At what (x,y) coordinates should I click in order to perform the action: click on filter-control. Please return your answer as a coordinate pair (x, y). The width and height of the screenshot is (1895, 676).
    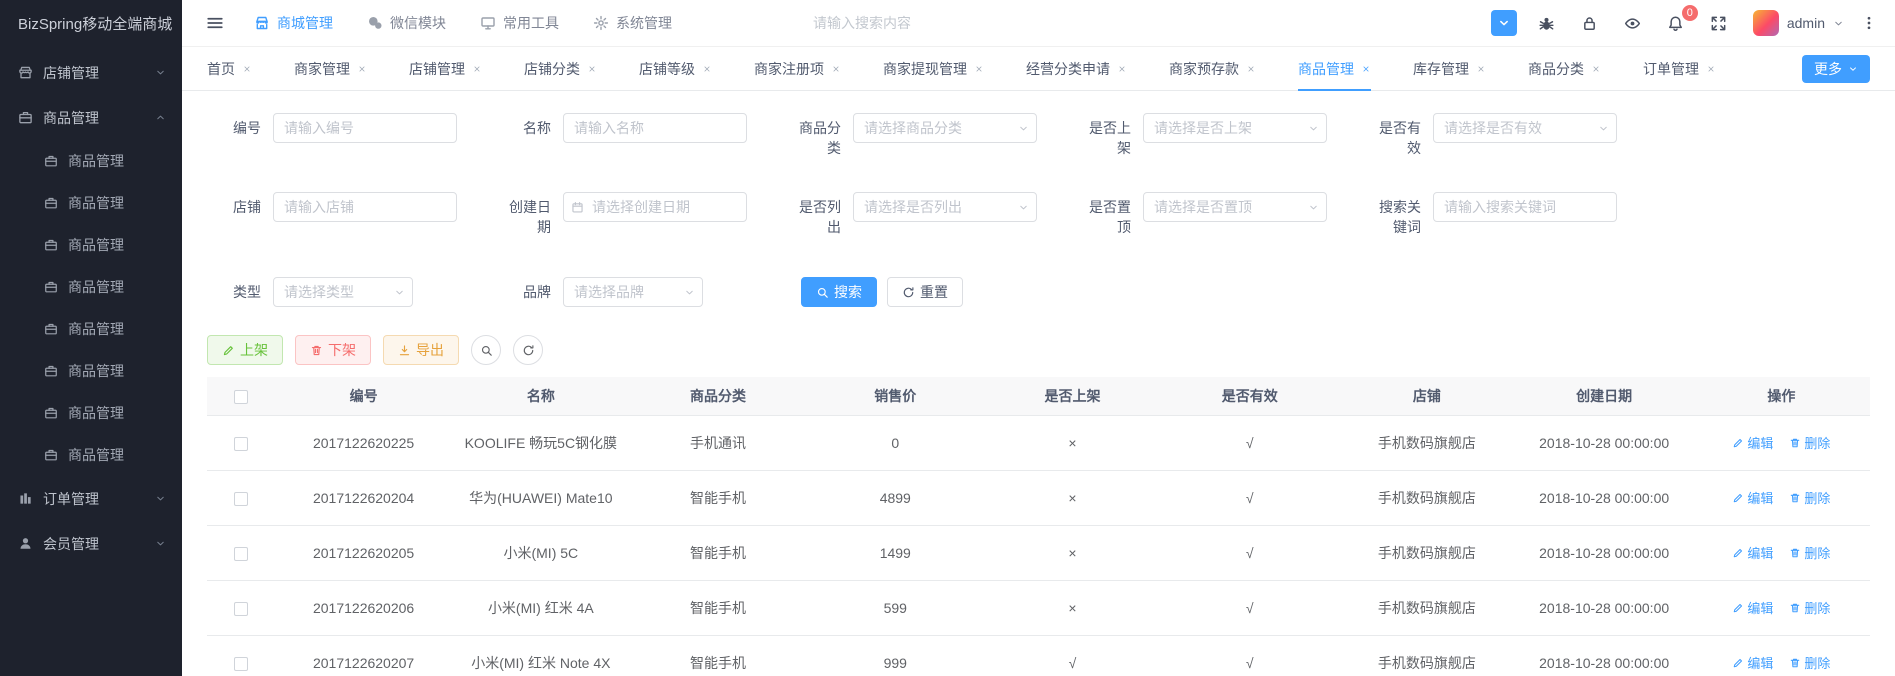
    Looking at the image, I should click on (1235, 128).